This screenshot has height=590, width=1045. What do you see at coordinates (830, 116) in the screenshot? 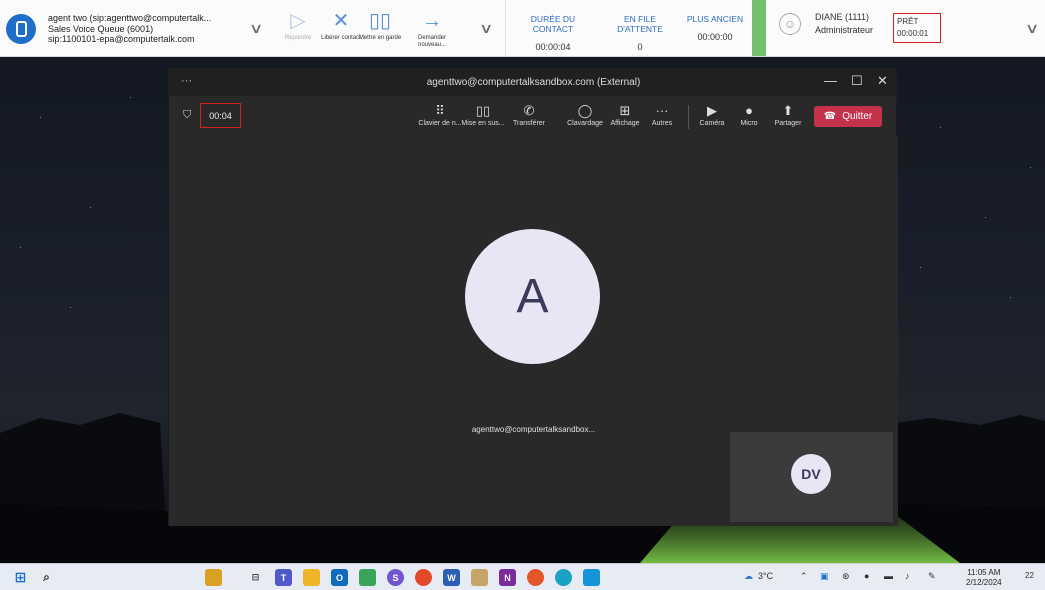
I see `hang-up-icon: ☎` at bounding box center [830, 116].